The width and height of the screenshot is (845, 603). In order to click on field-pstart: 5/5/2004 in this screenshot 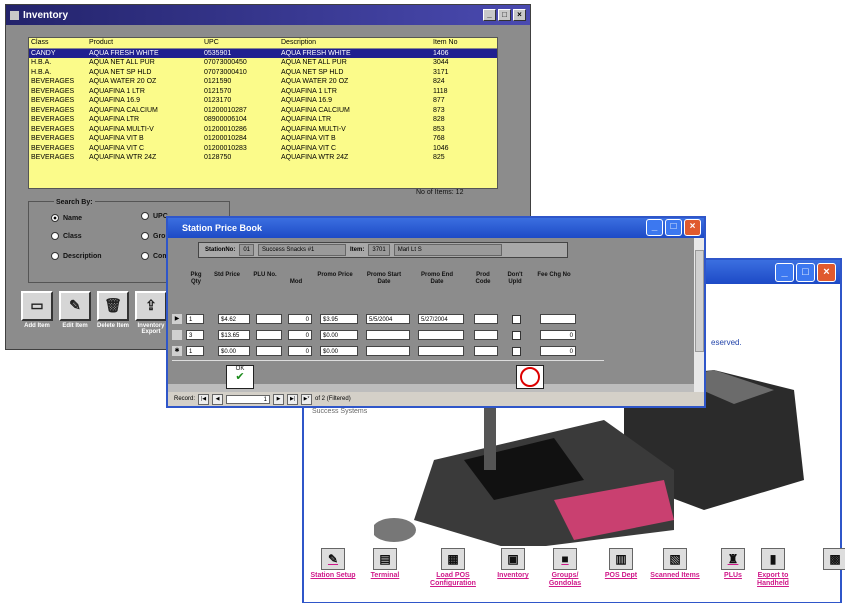, I will do `click(388, 319)`.